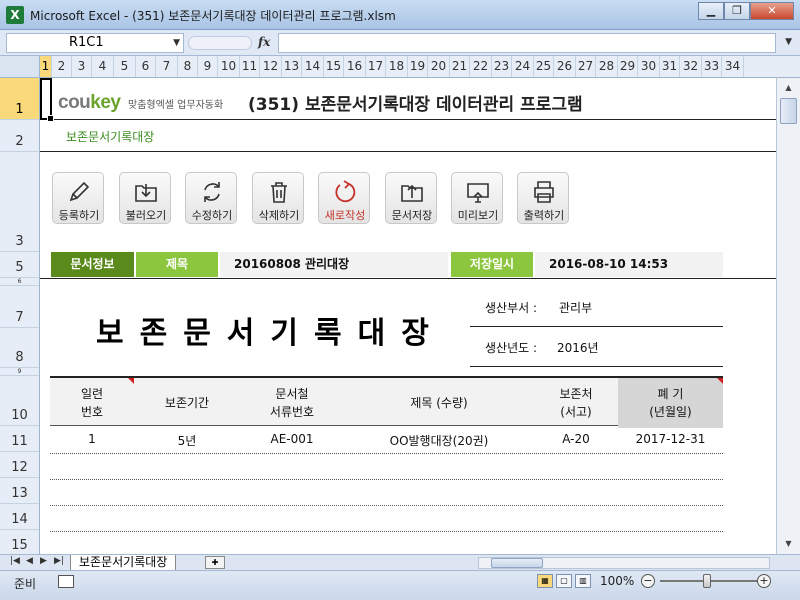  What do you see at coordinates (707, 581) in the screenshot?
I see `zoom-slider-thumb` at bounding box center [707, 581].